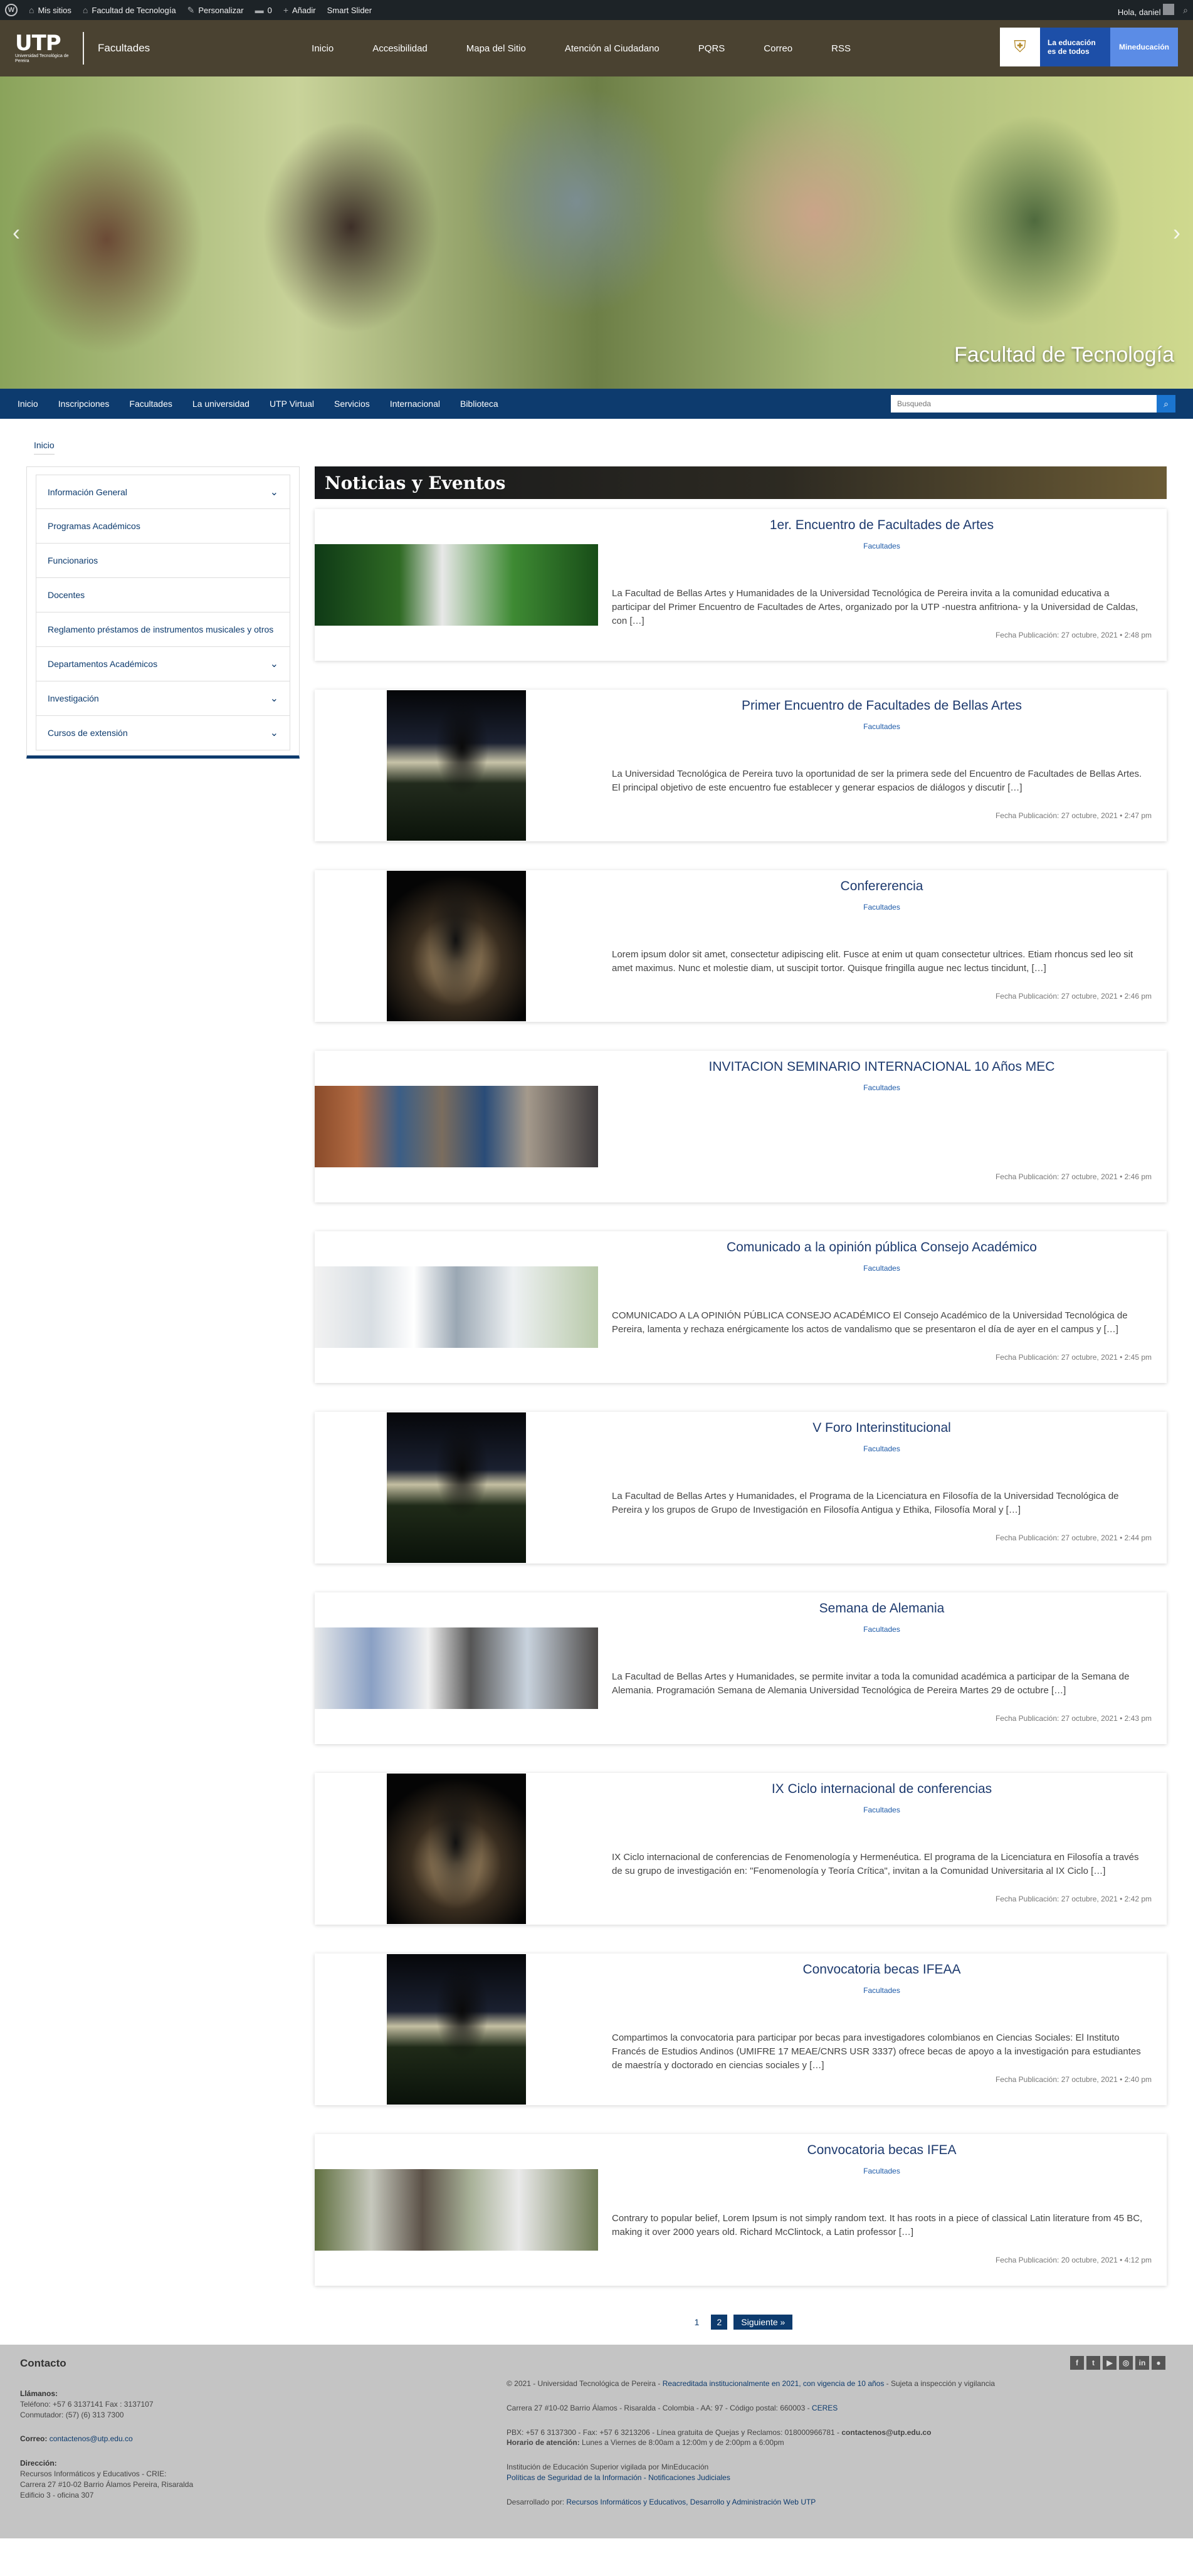 The height and width of the screenshot is (2576, 1193). What do you see at coordinates (825, 2408) in the screenshot?
I see `ceres-link: CERES` at bounding box center [825, 2408].